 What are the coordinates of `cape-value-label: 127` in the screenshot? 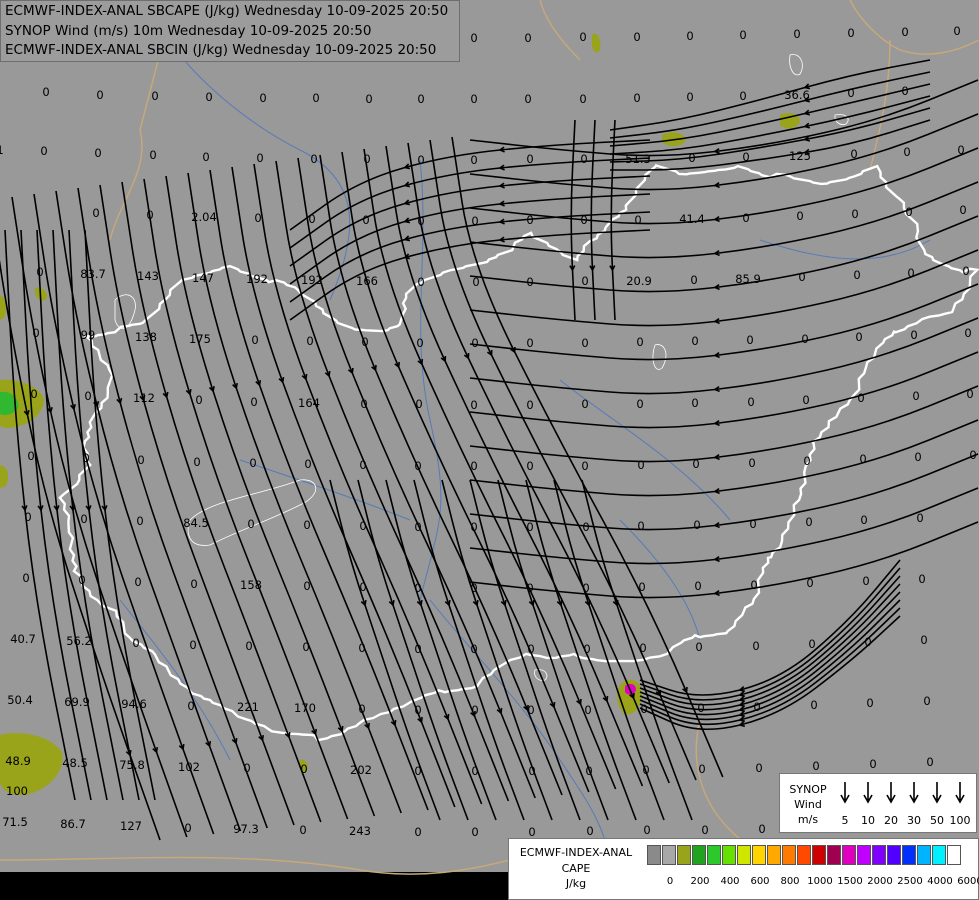 It's located at (131, 826).